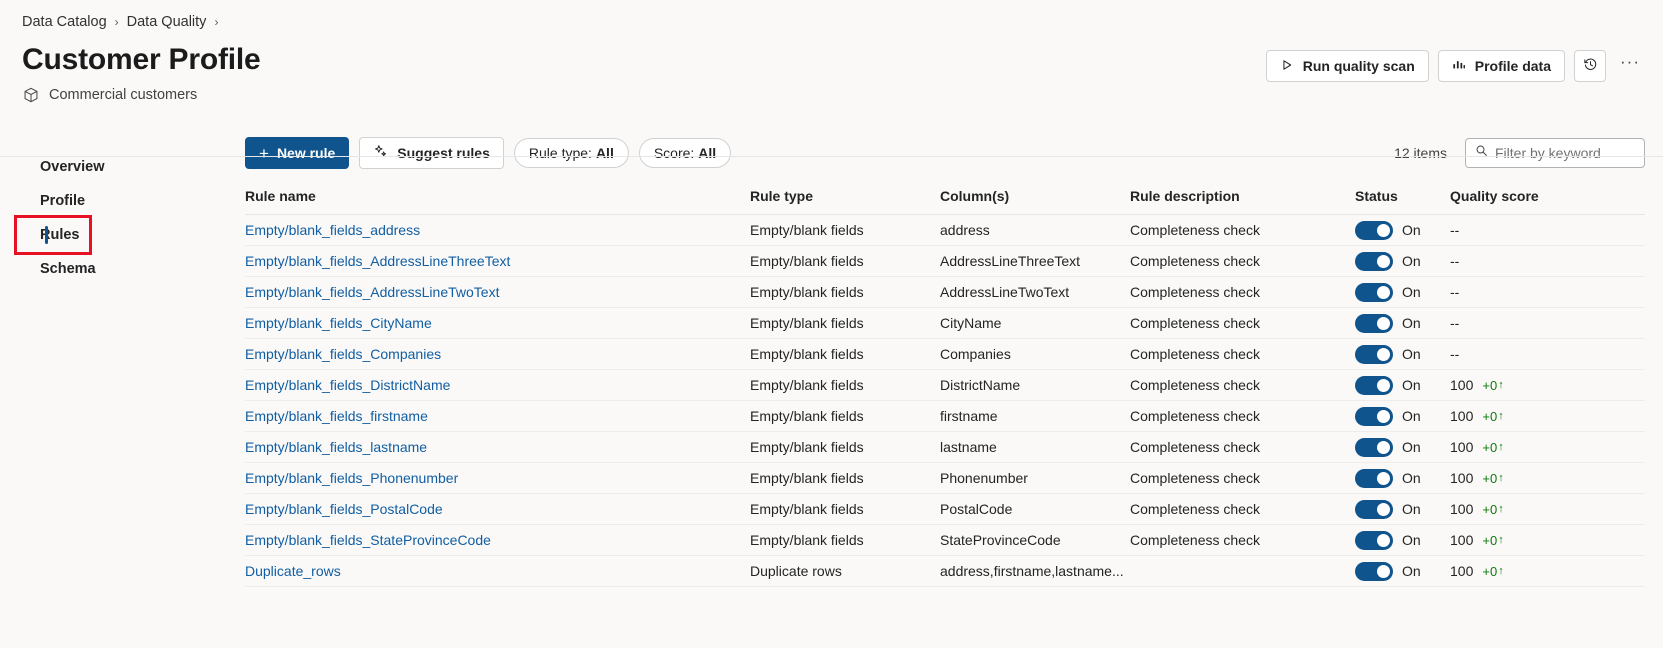 This screenshot has height=648, width=1663. I want to click on new-rule-button: + New rule, so click(297, 153).